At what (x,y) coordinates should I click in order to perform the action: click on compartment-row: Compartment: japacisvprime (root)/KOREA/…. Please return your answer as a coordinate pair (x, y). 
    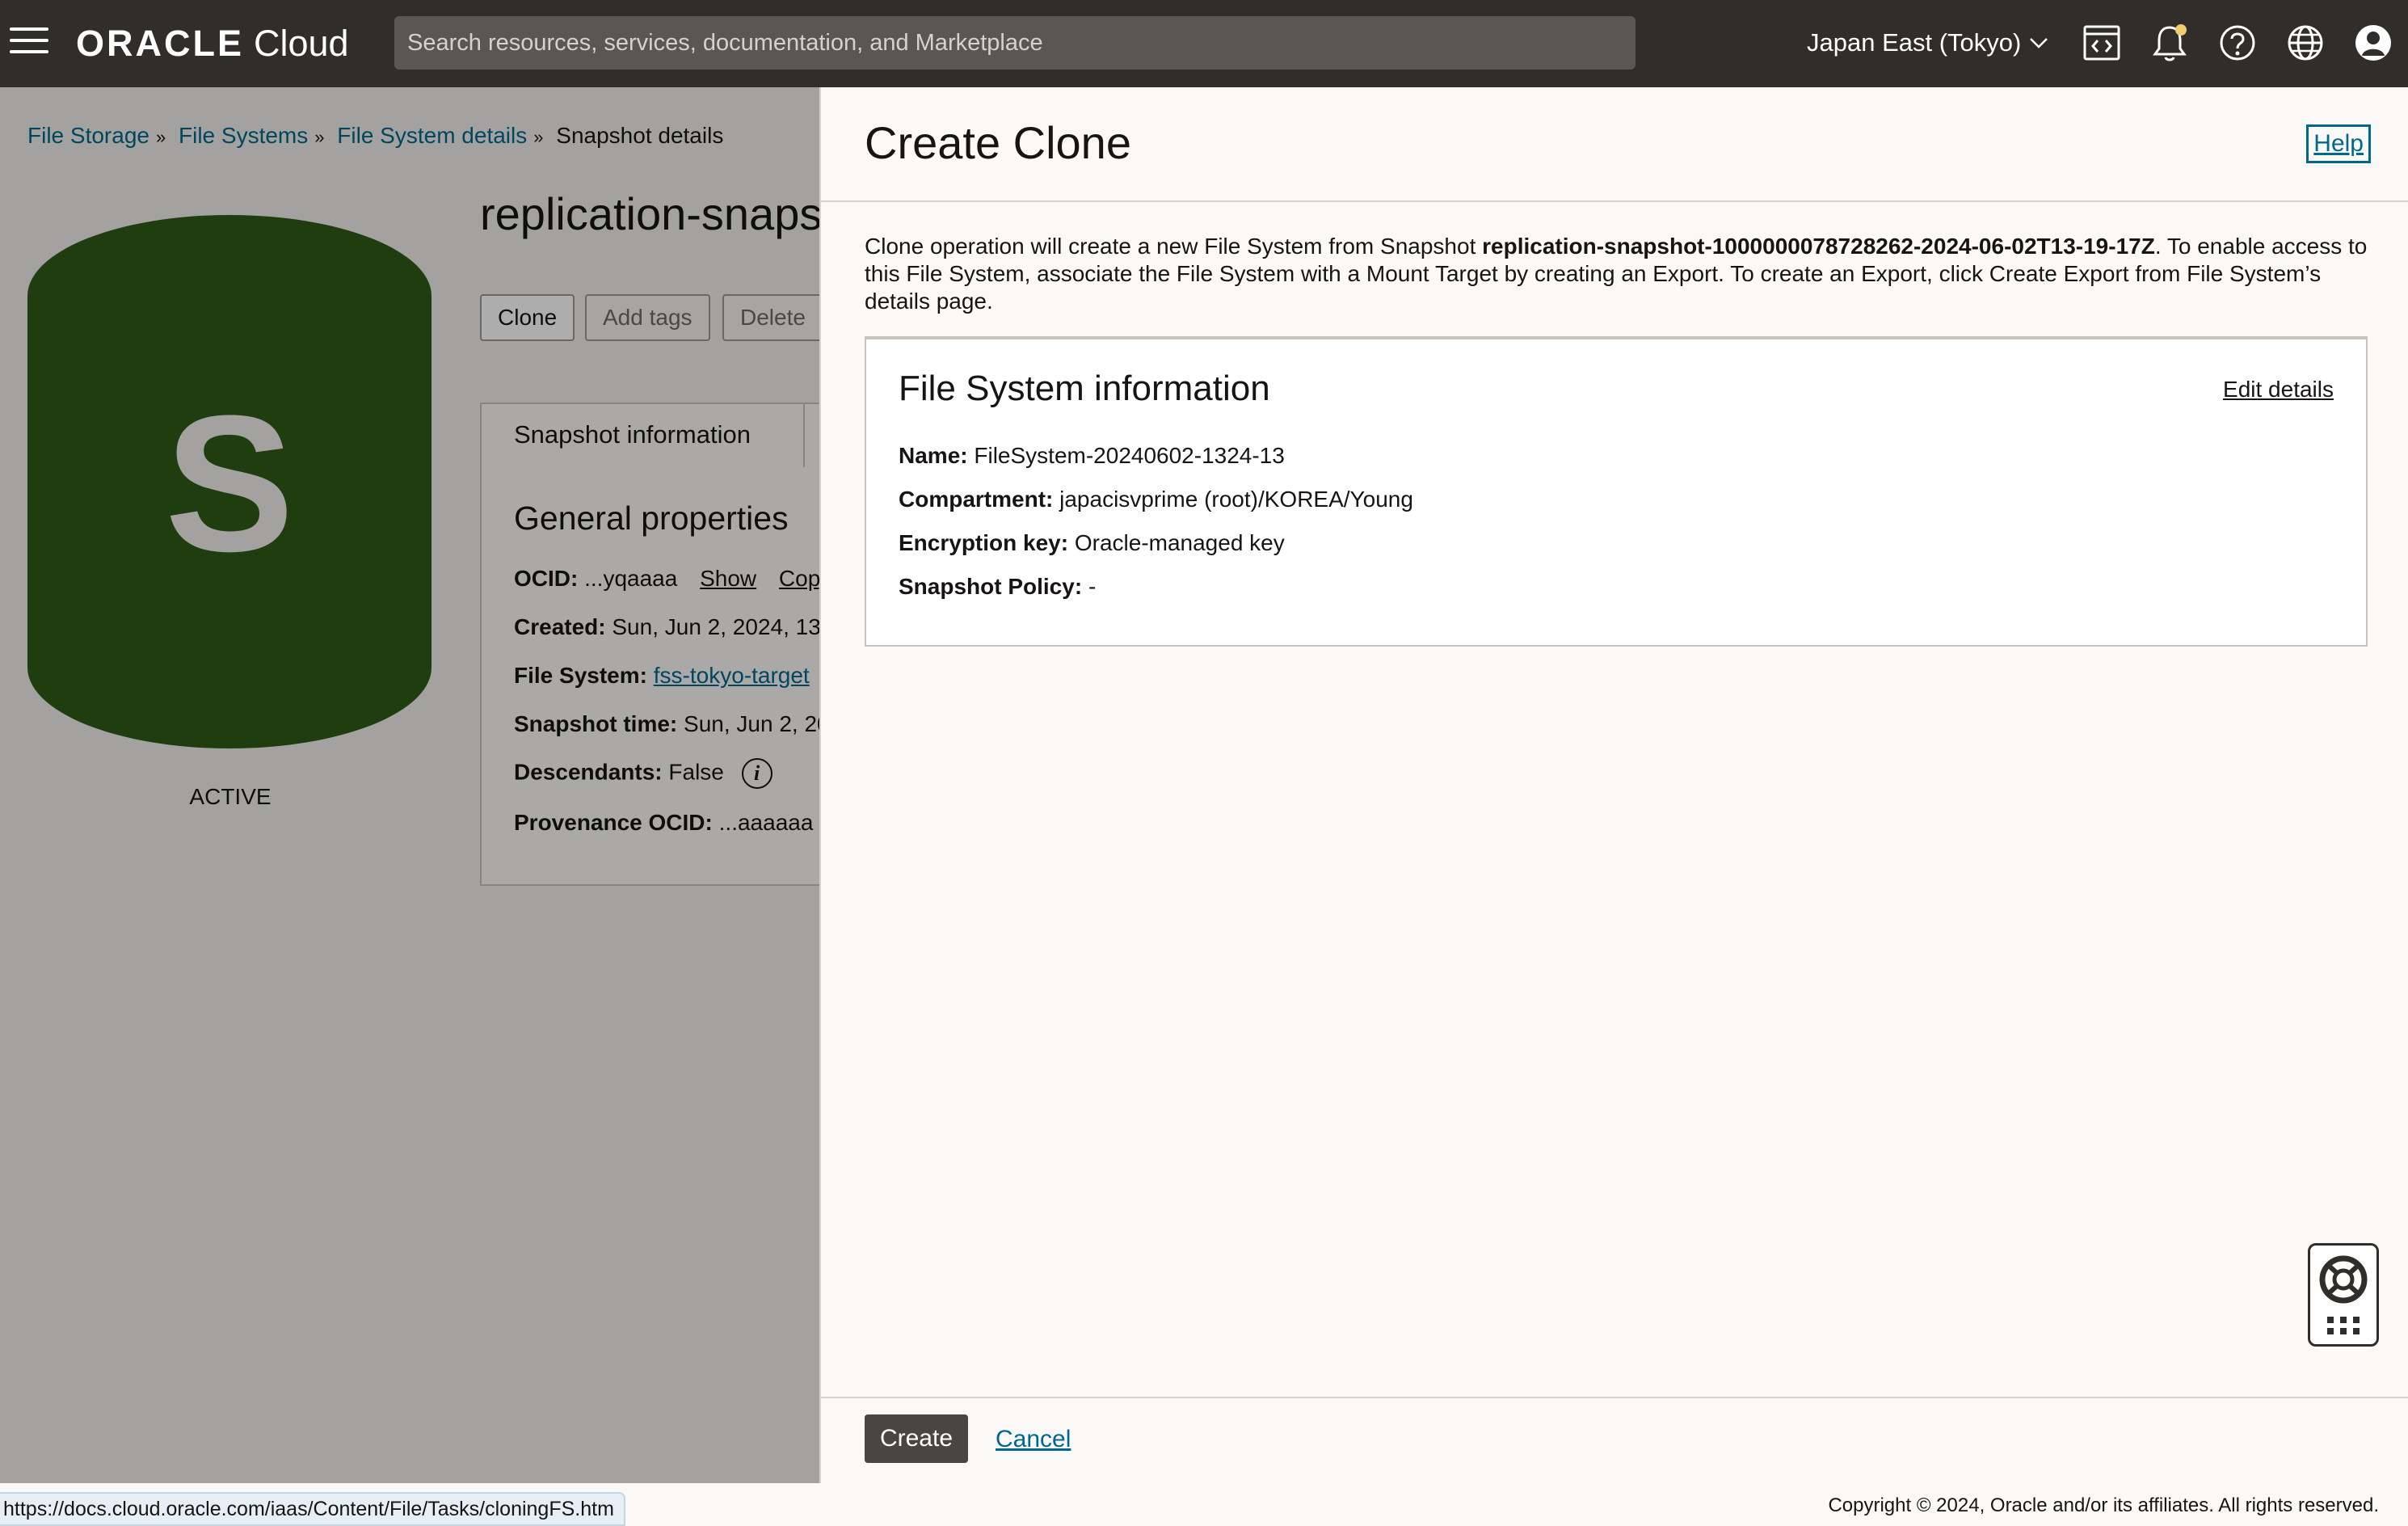
    Looking at the image, I should click on (1156, 499).